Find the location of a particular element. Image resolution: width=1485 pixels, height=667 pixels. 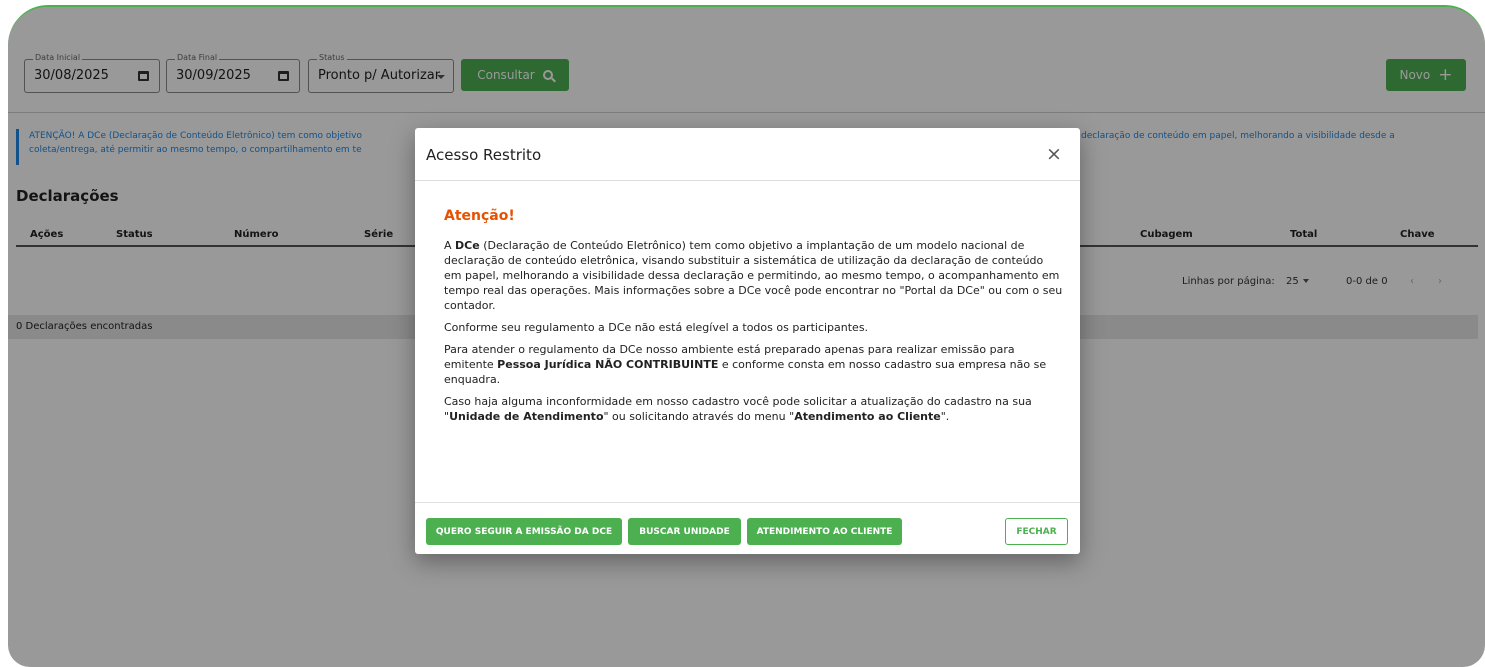

find-unit-button: BUSCAR UNIDADE is located at coordinates (684, 531).